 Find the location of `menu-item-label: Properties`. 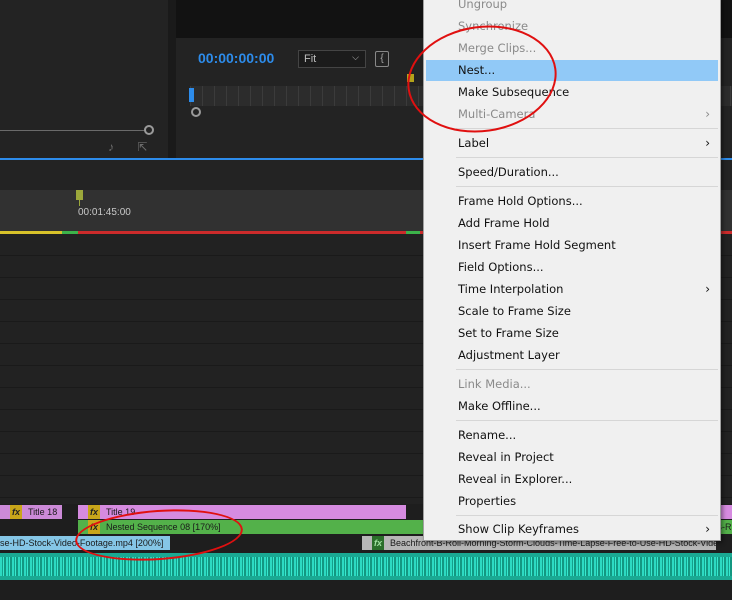

menu-item-label: Properties is located at coordinates (487, 501).